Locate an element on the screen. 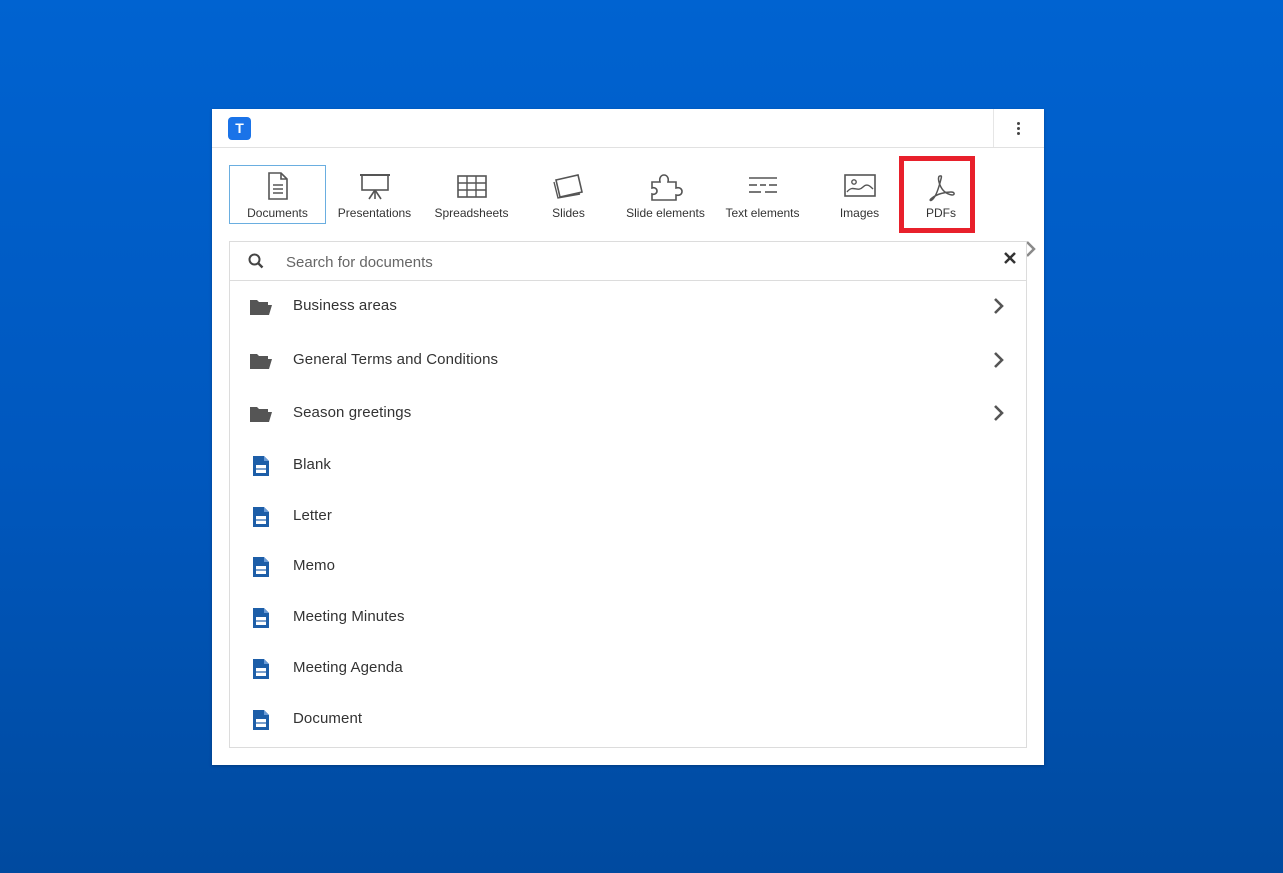  list-item-document: Meeting Agenda is located at coordinates (628, 668).